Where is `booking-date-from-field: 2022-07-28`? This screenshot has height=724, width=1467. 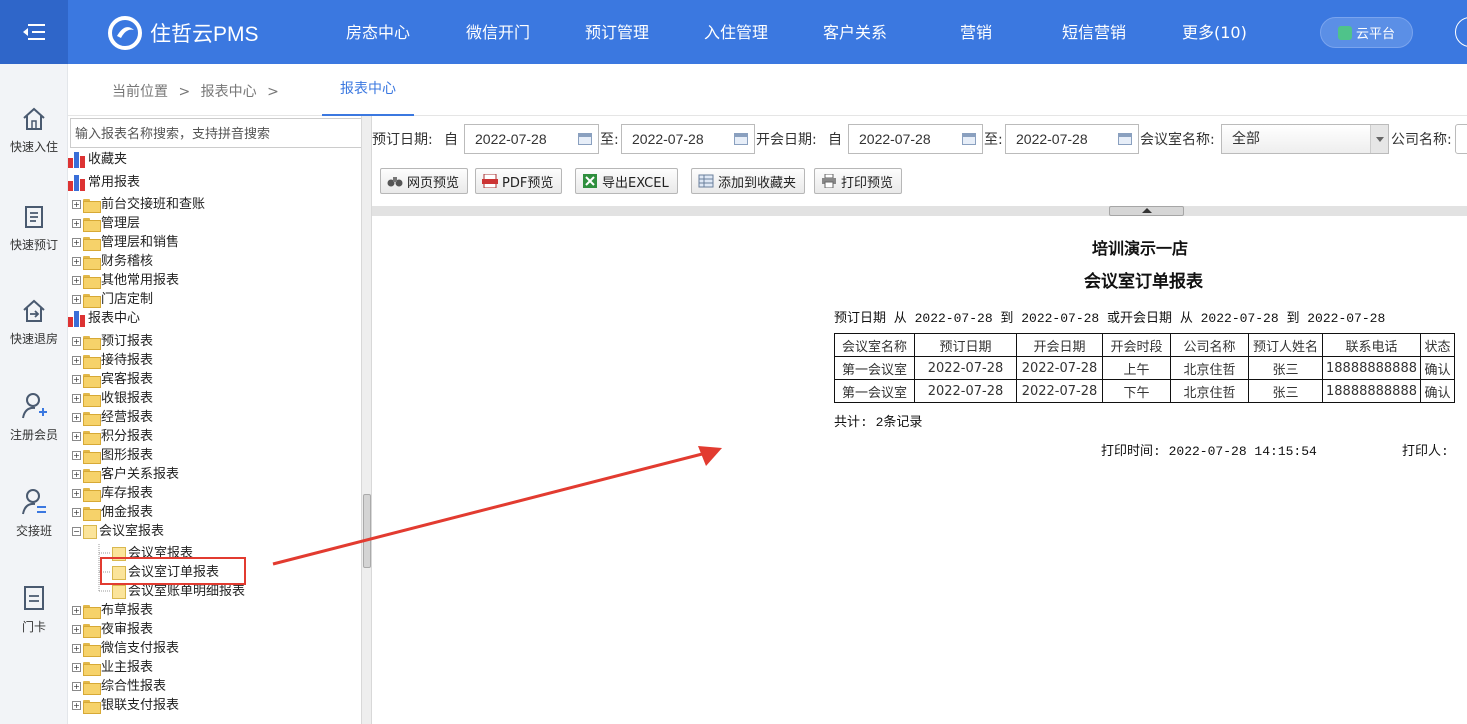
booking-date-from-field: 2022-07-28 is located at coordinates (531, 139).